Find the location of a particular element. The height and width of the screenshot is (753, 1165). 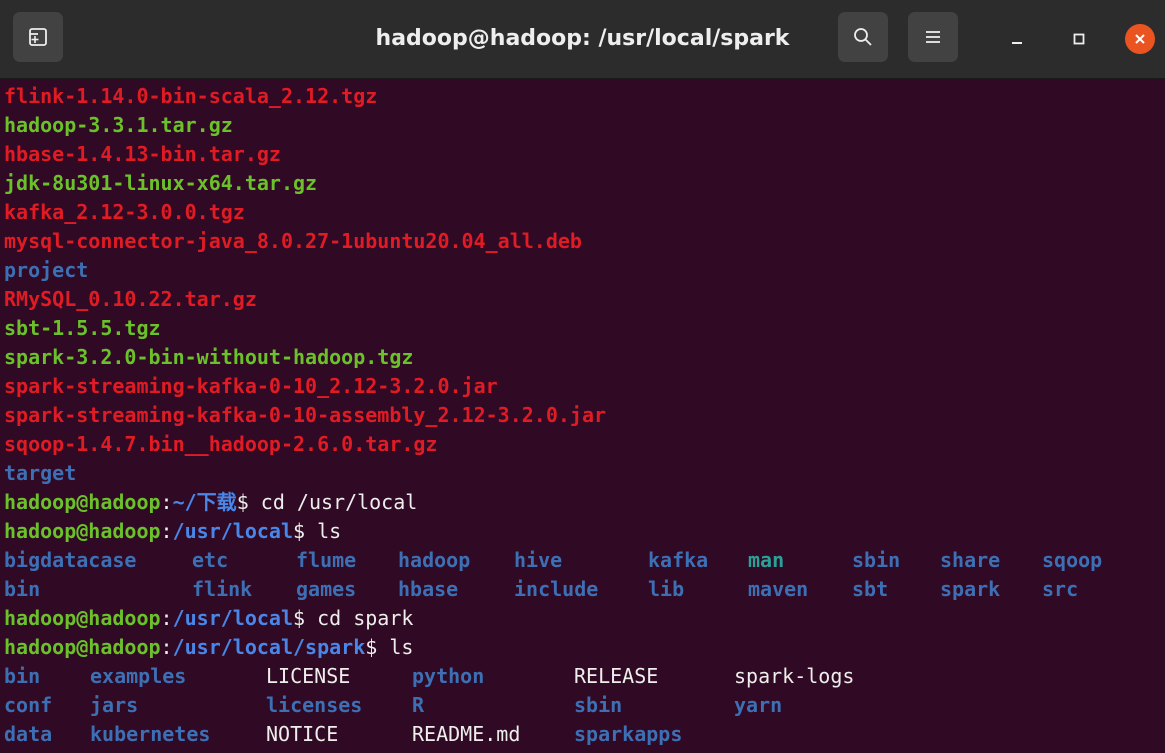

directory-entry: man is located at coordinates (766, 560).